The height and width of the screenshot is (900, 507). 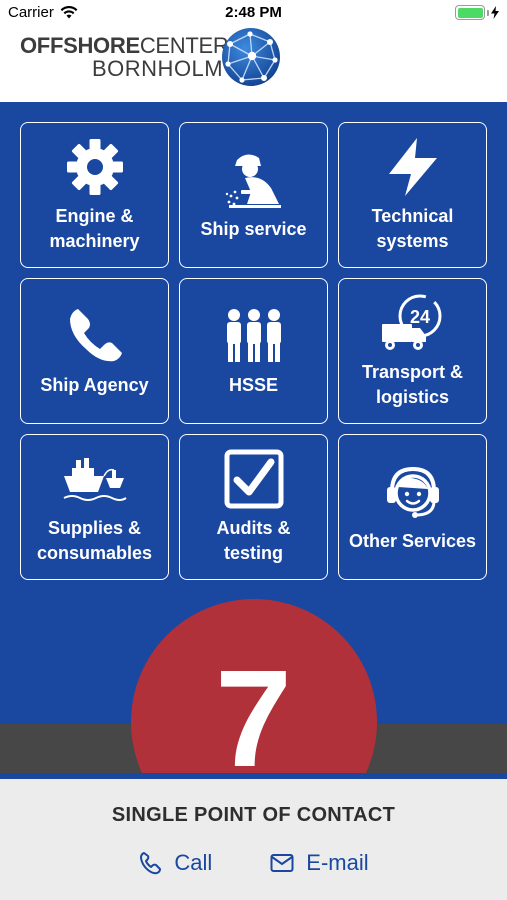 What do you see at coordinates (253, 540) in the screenshot?
I see `tile-label: Audits & testing` at bounding box center [253, 540].